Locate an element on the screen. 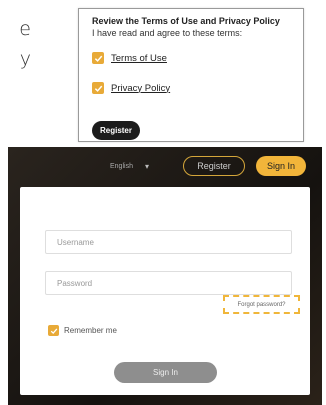 The height and width of the screenshot is (405, 326). header-register-button: Register is located at coordinates (214, 166).